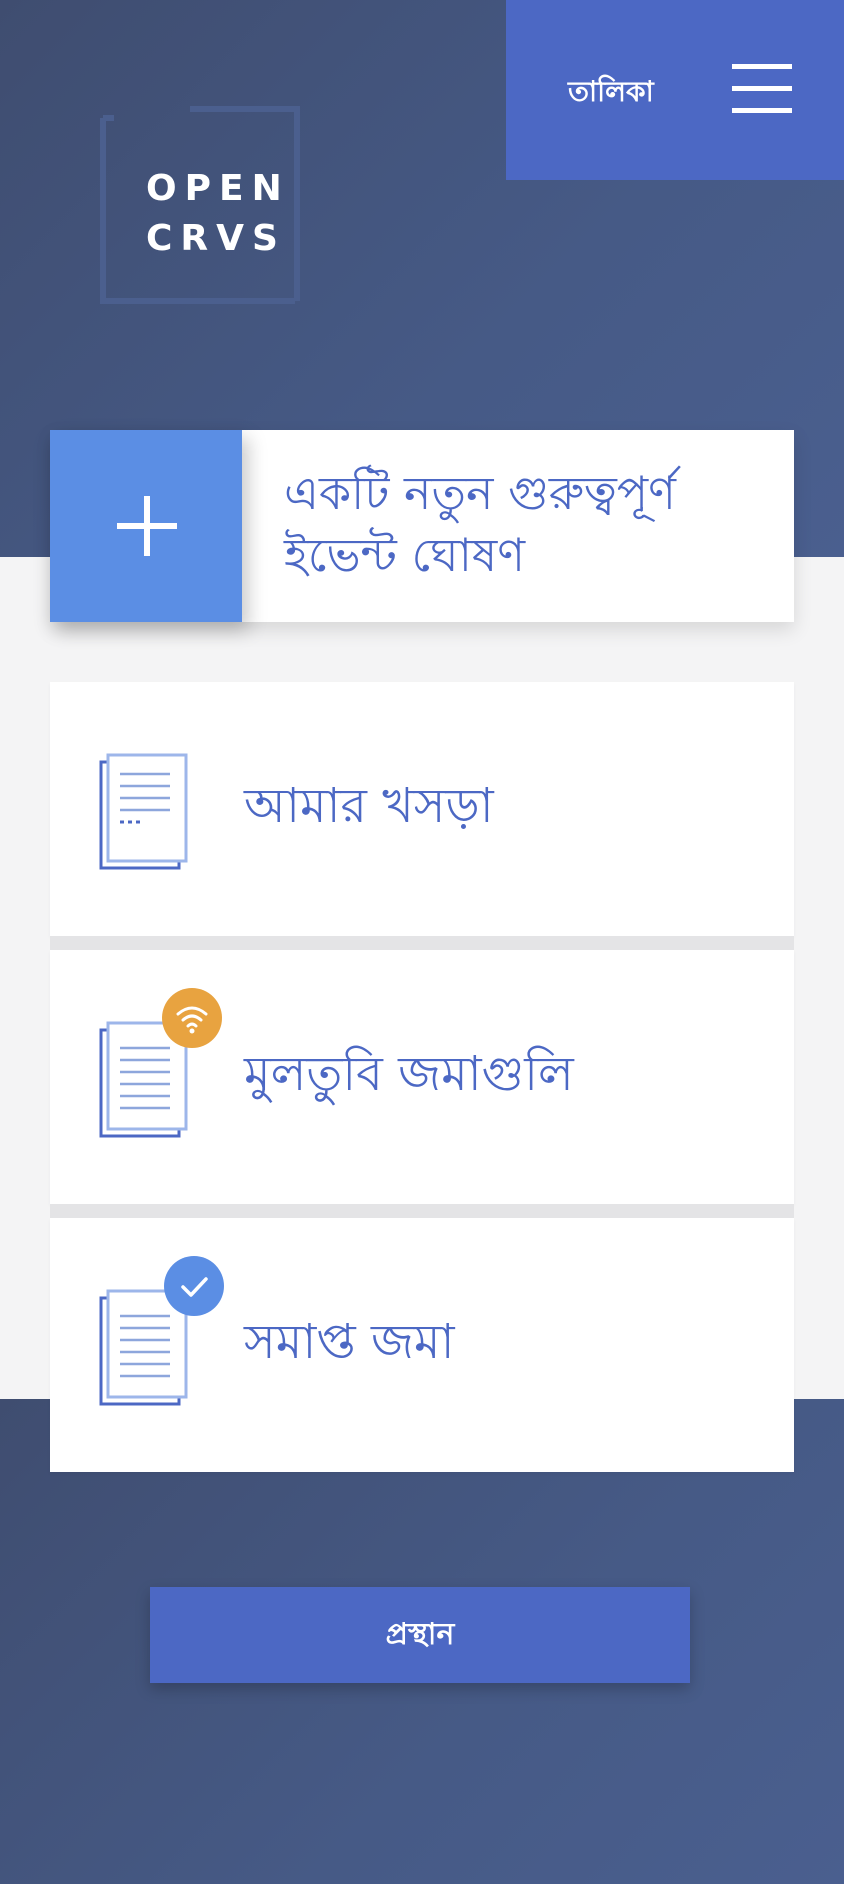  What do you see at coordinates (218, 214) in the screenshot?
I see `logo-text: OPEN CRVS` at bounding box center [218, 214].